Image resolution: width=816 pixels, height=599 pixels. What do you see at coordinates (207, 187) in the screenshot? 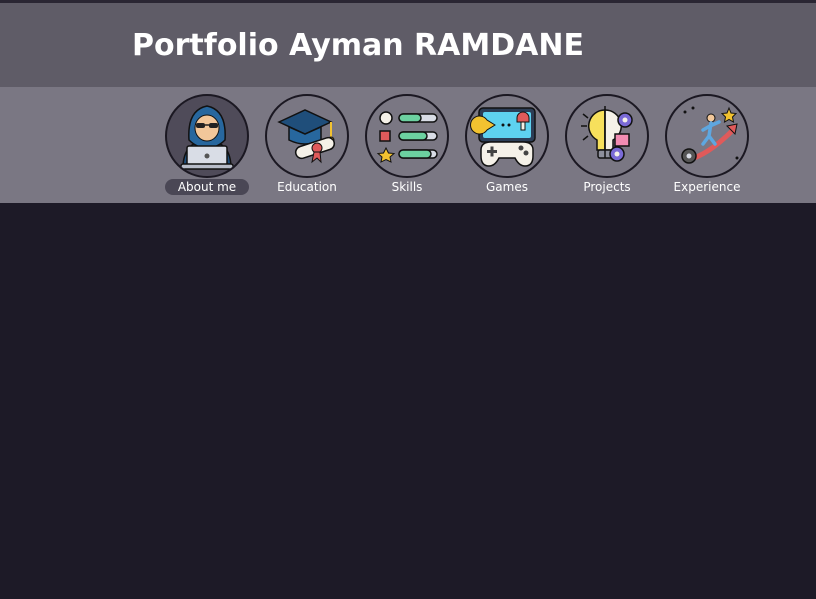
I see `nav-label-about-me: About me` at bounding box center [207, 187].